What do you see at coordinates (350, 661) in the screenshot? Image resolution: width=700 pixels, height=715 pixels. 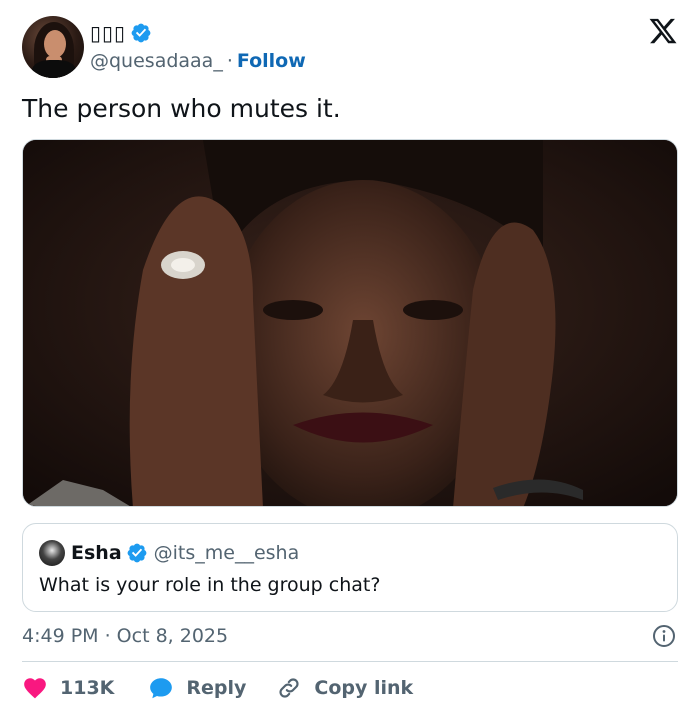 I see `divider` at bounding box center [350, 661].